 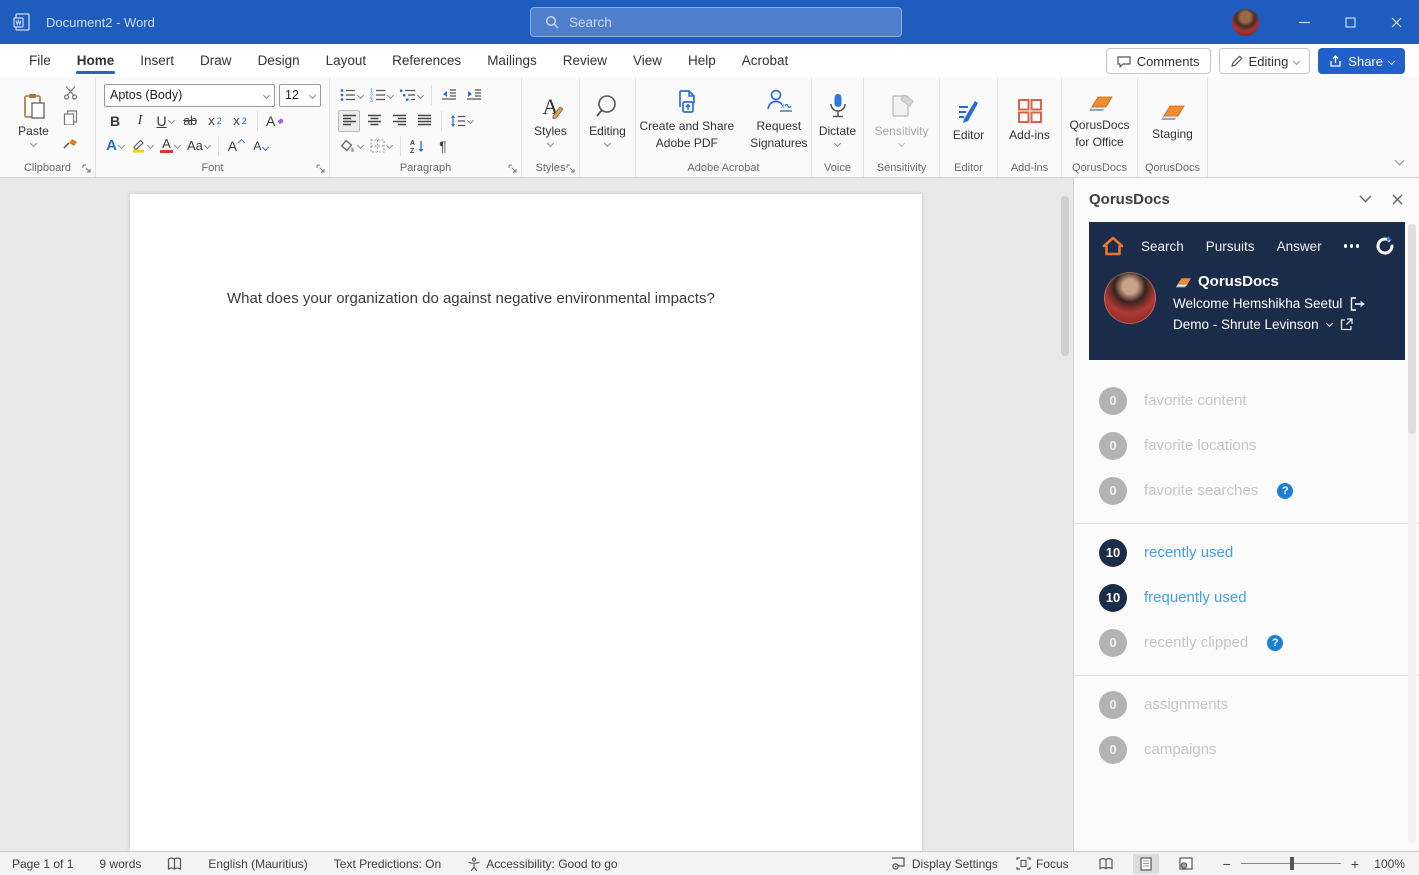 What do you see at coordinates (424, 121) in the screenshot?
I see `justify-button` at bounding box center [424, 121].